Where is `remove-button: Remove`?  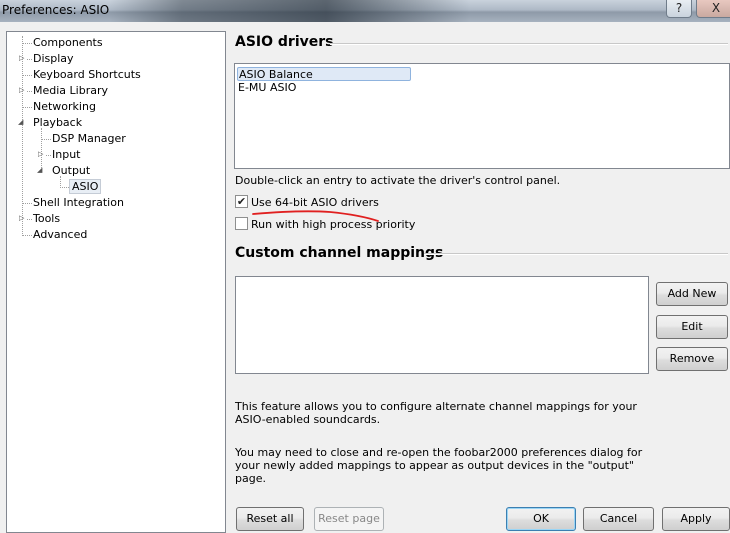
remove-button: Remove is located at coordinates (692, 359).